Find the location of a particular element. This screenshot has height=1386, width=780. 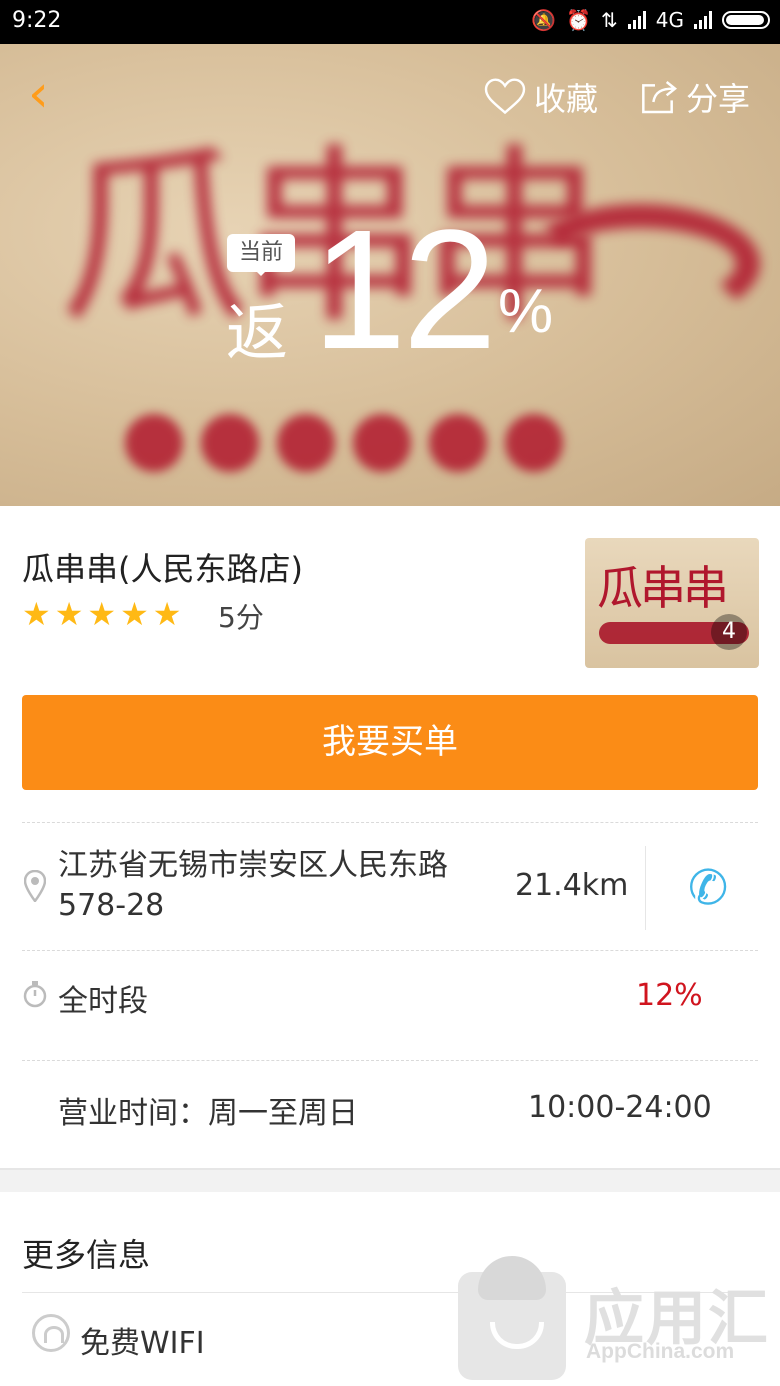

phone-icon: ✆ is located at coordinates (708, 888).